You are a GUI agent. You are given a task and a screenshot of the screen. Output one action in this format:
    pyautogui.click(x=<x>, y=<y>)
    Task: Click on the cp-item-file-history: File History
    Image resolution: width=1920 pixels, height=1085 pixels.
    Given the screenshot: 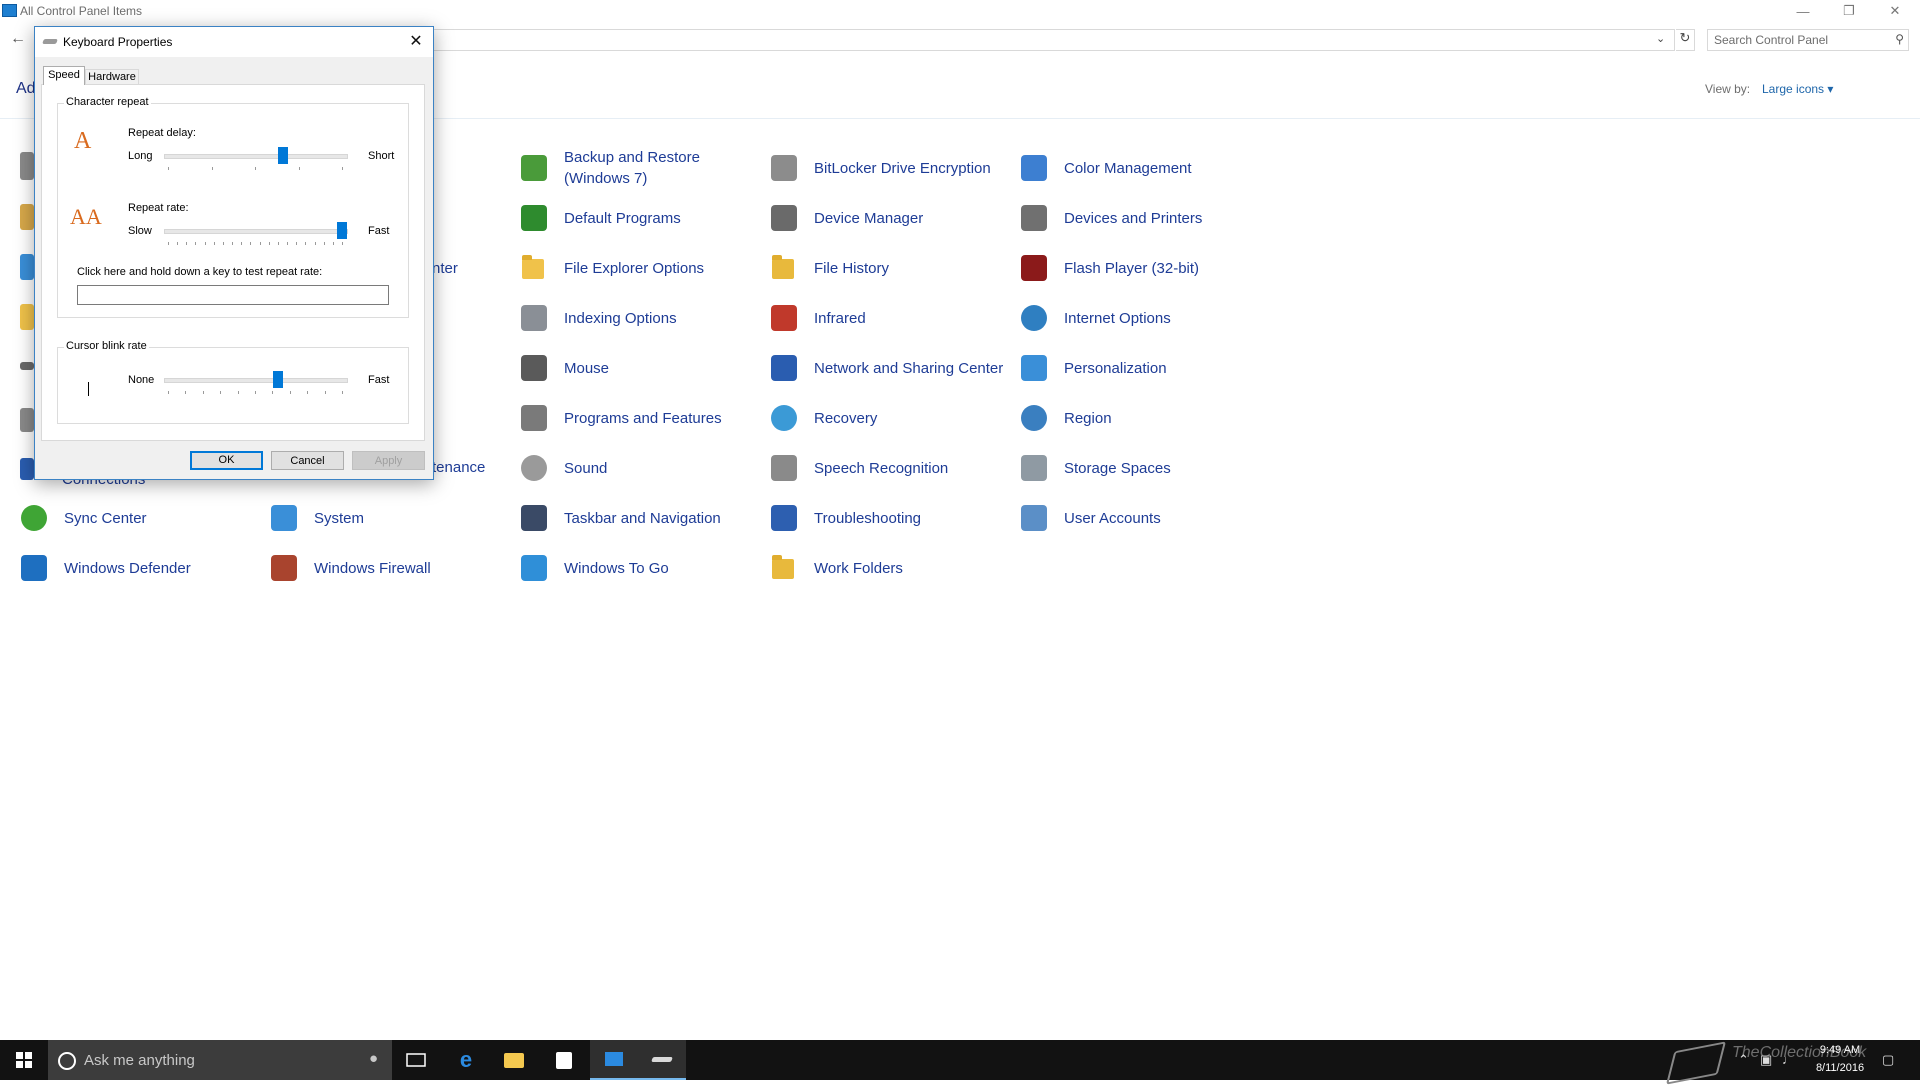 What is the action you would take?
    pyautogui.click(x=828, y=268)
    